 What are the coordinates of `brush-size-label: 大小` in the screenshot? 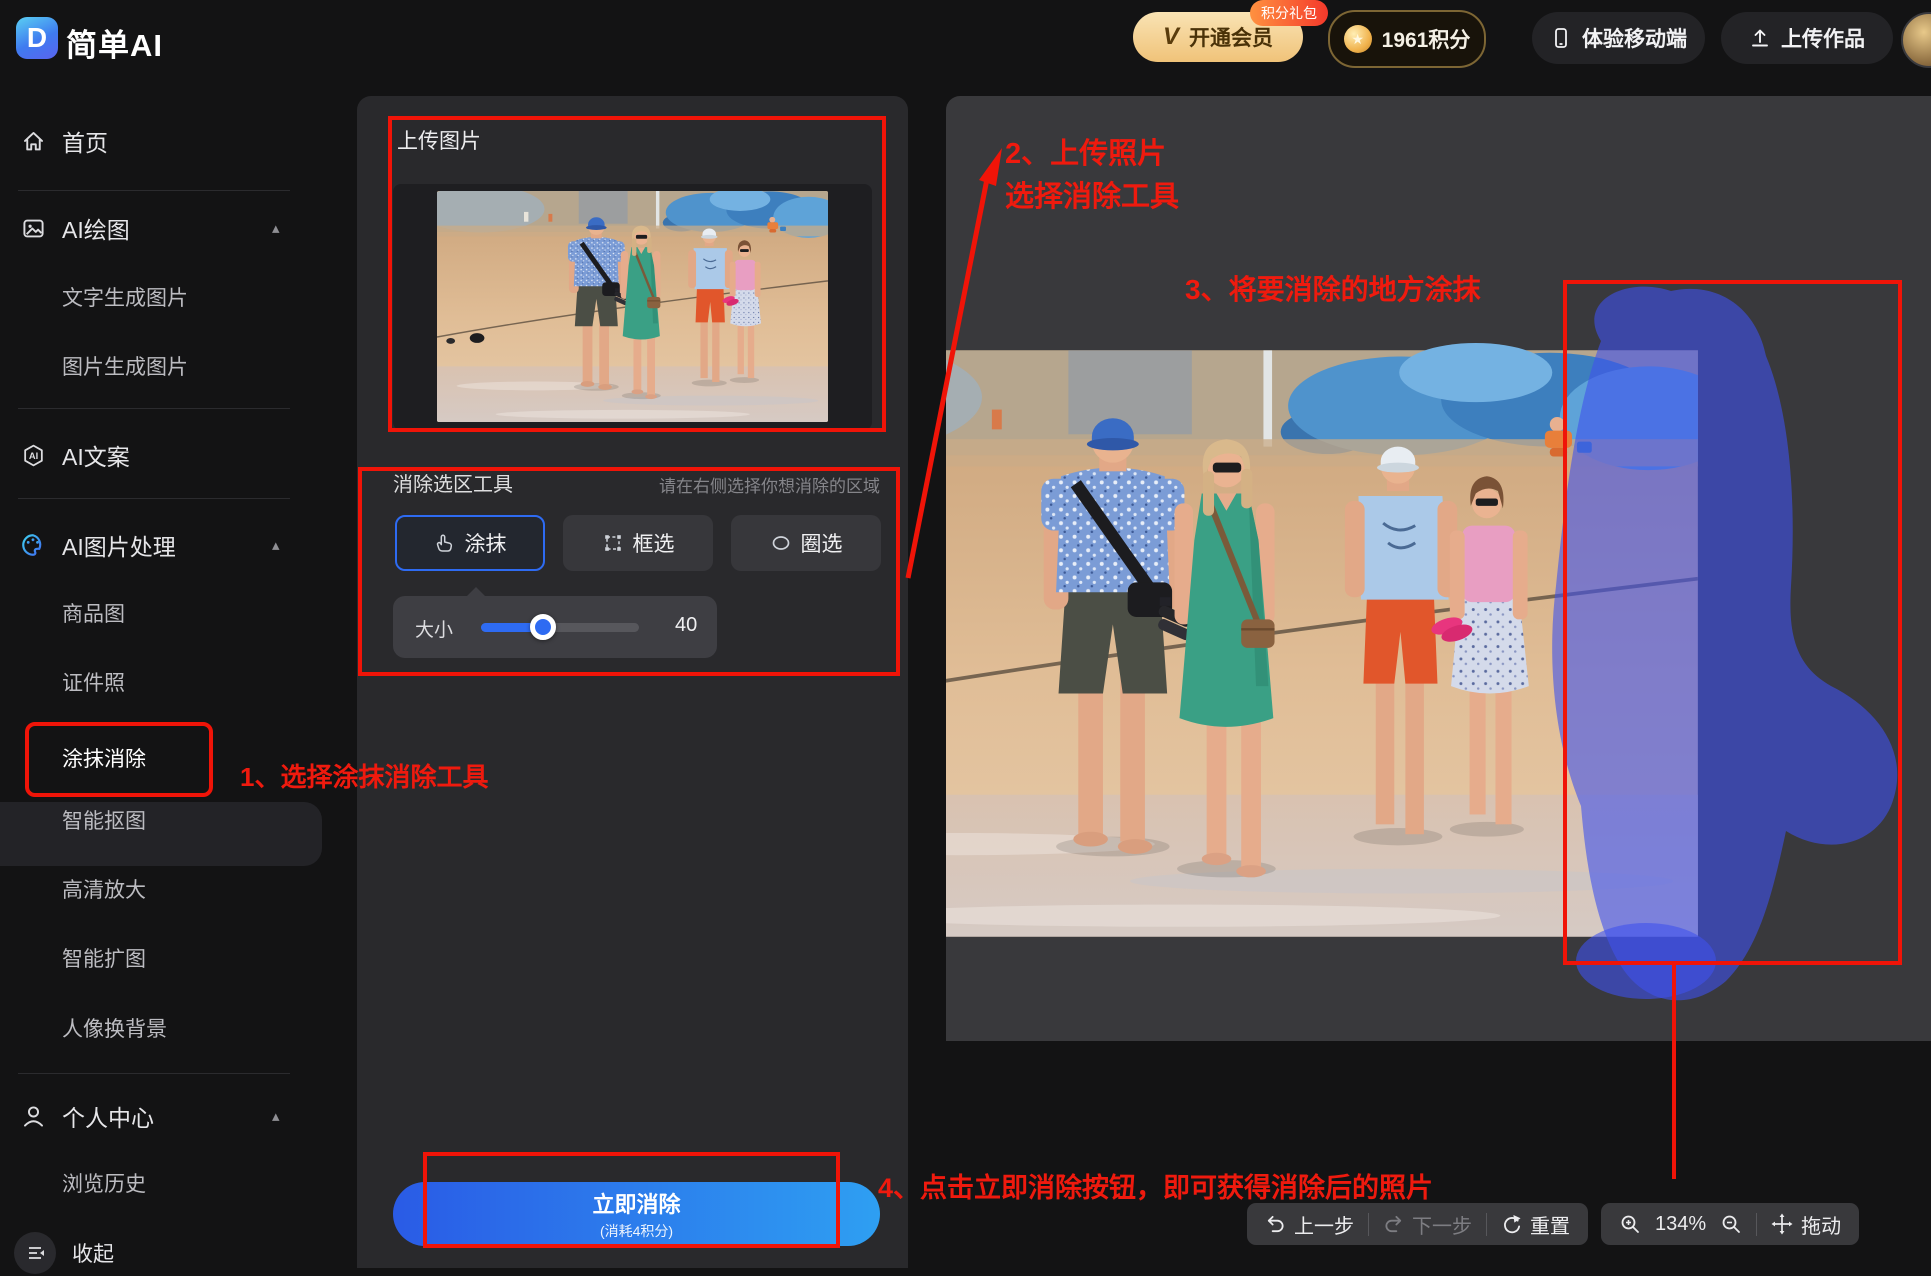 It's located at (434, 630).